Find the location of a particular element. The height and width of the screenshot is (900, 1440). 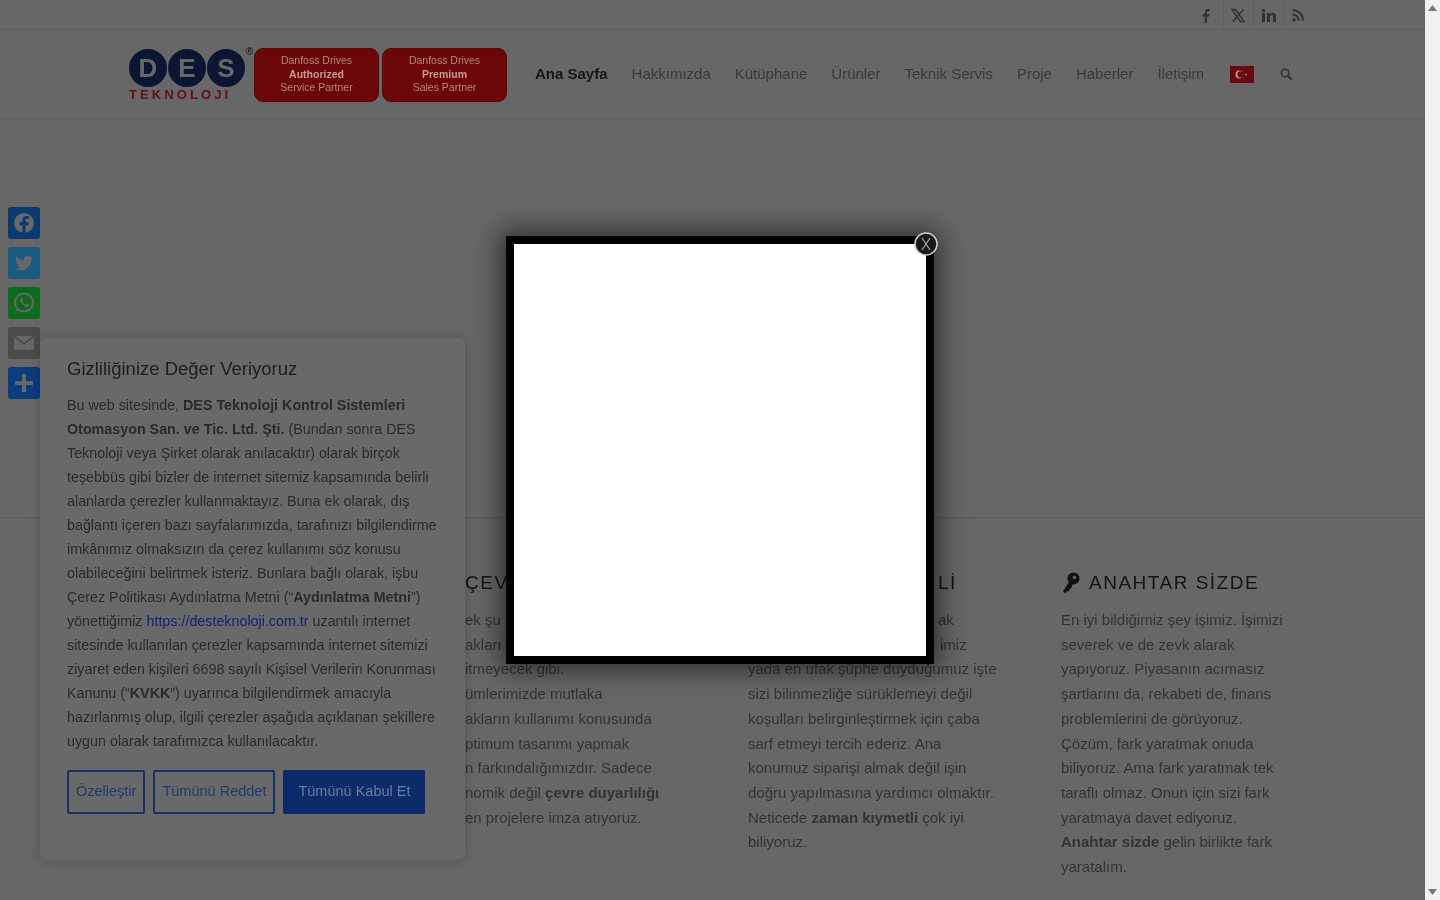

scrollbar is located at coordinates (1432, 450).